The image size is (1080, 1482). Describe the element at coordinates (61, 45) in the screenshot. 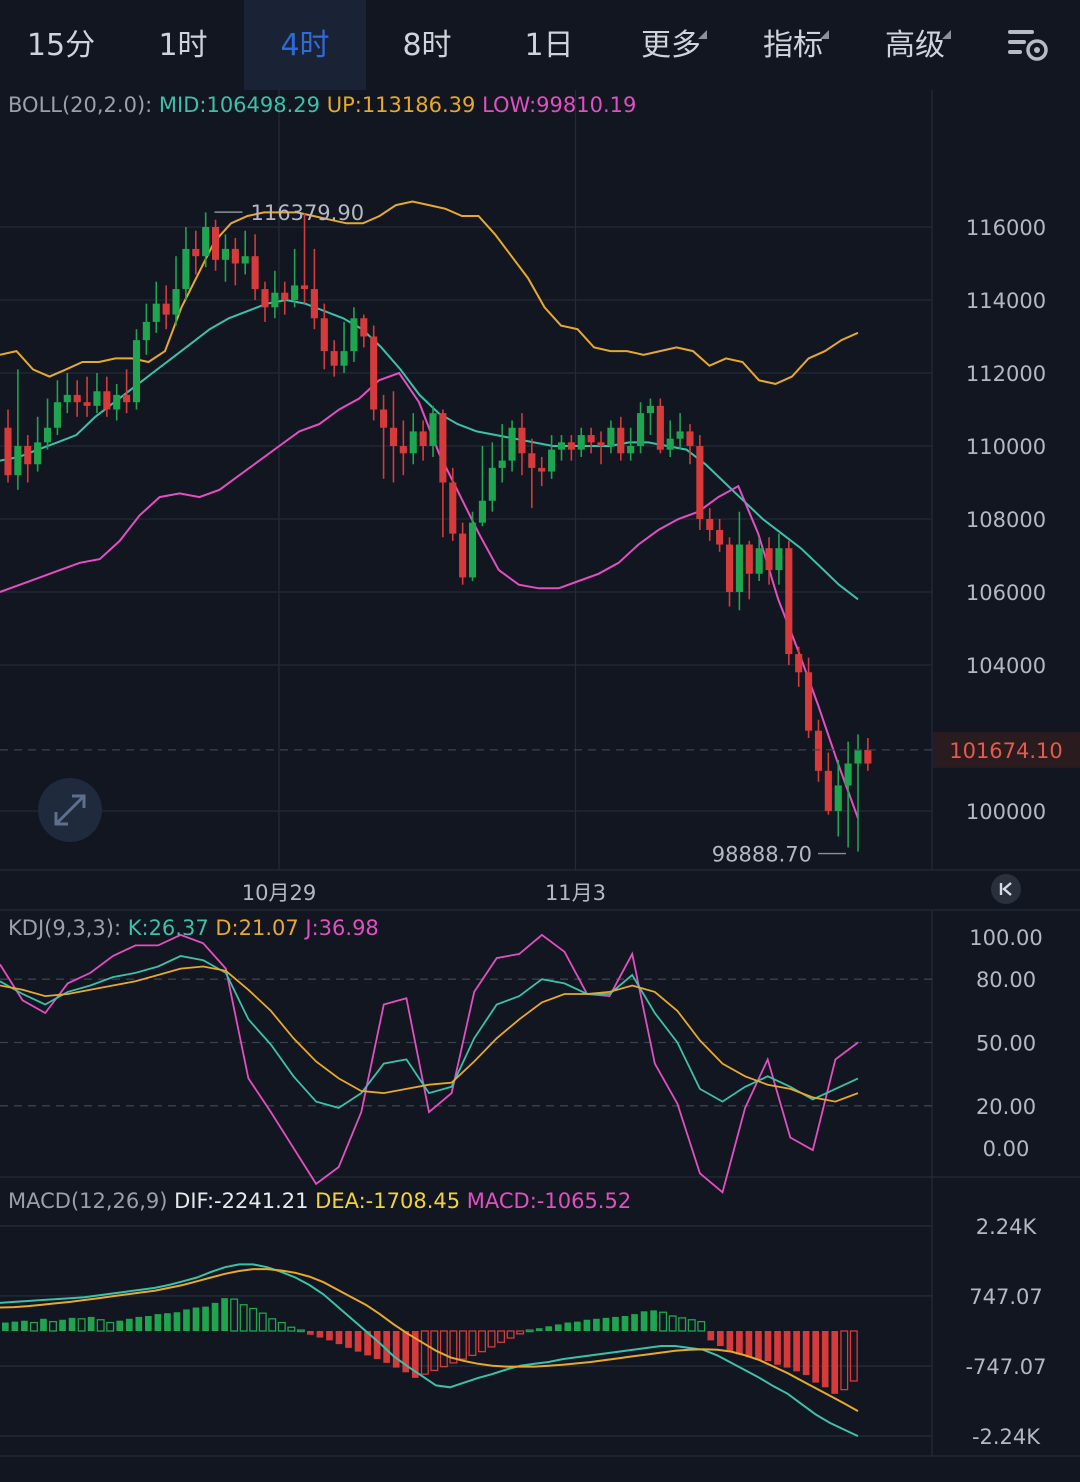

I see `tab-1: 15分` at that location.